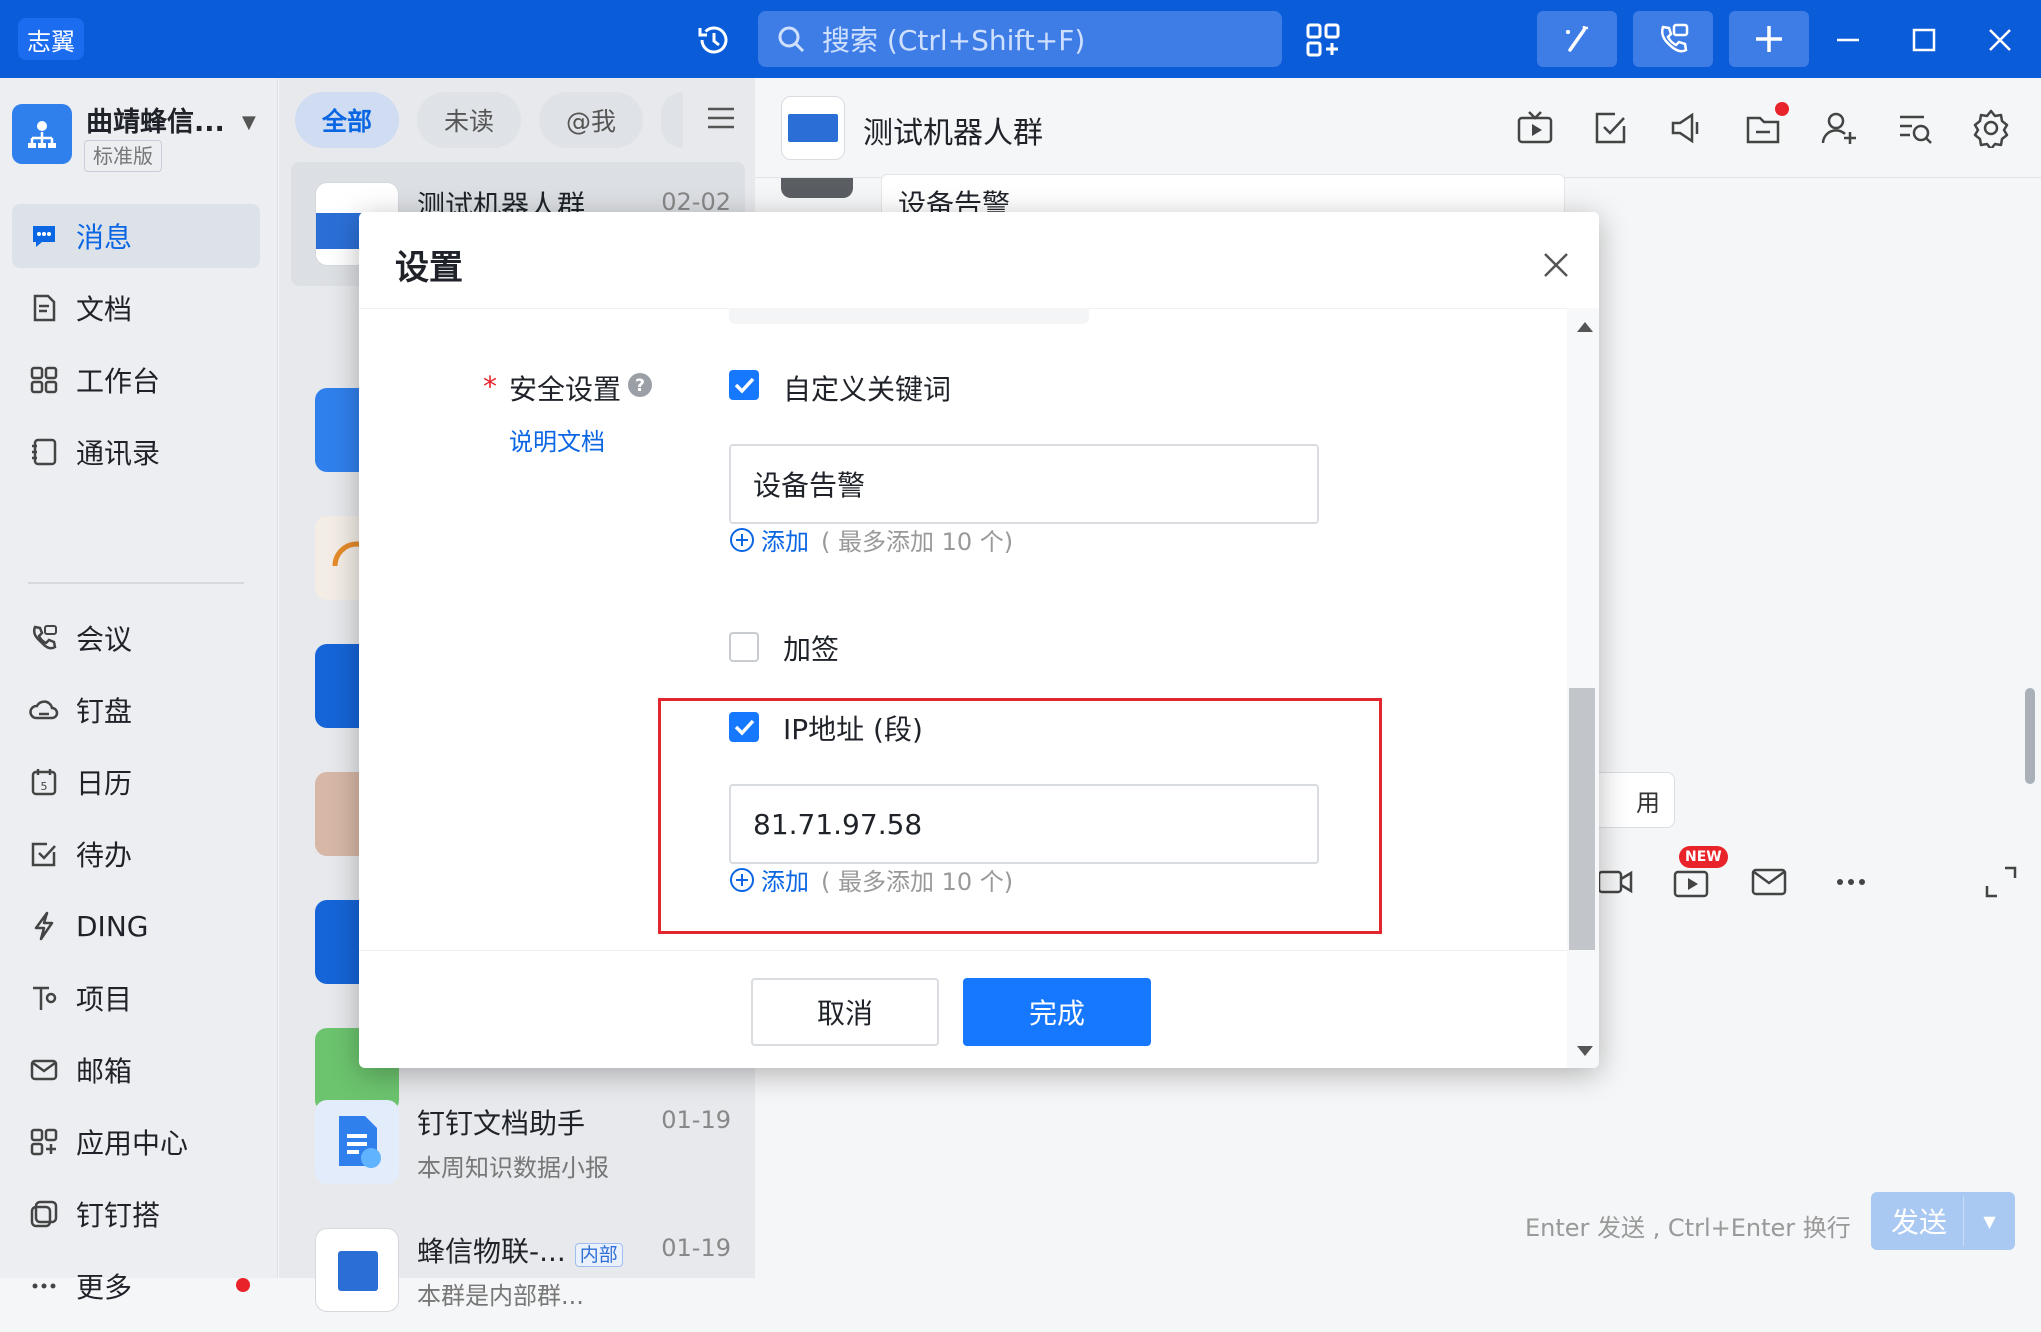  I want to click on nav-item-cloud-drive: 钉盘, so click(136, 710).